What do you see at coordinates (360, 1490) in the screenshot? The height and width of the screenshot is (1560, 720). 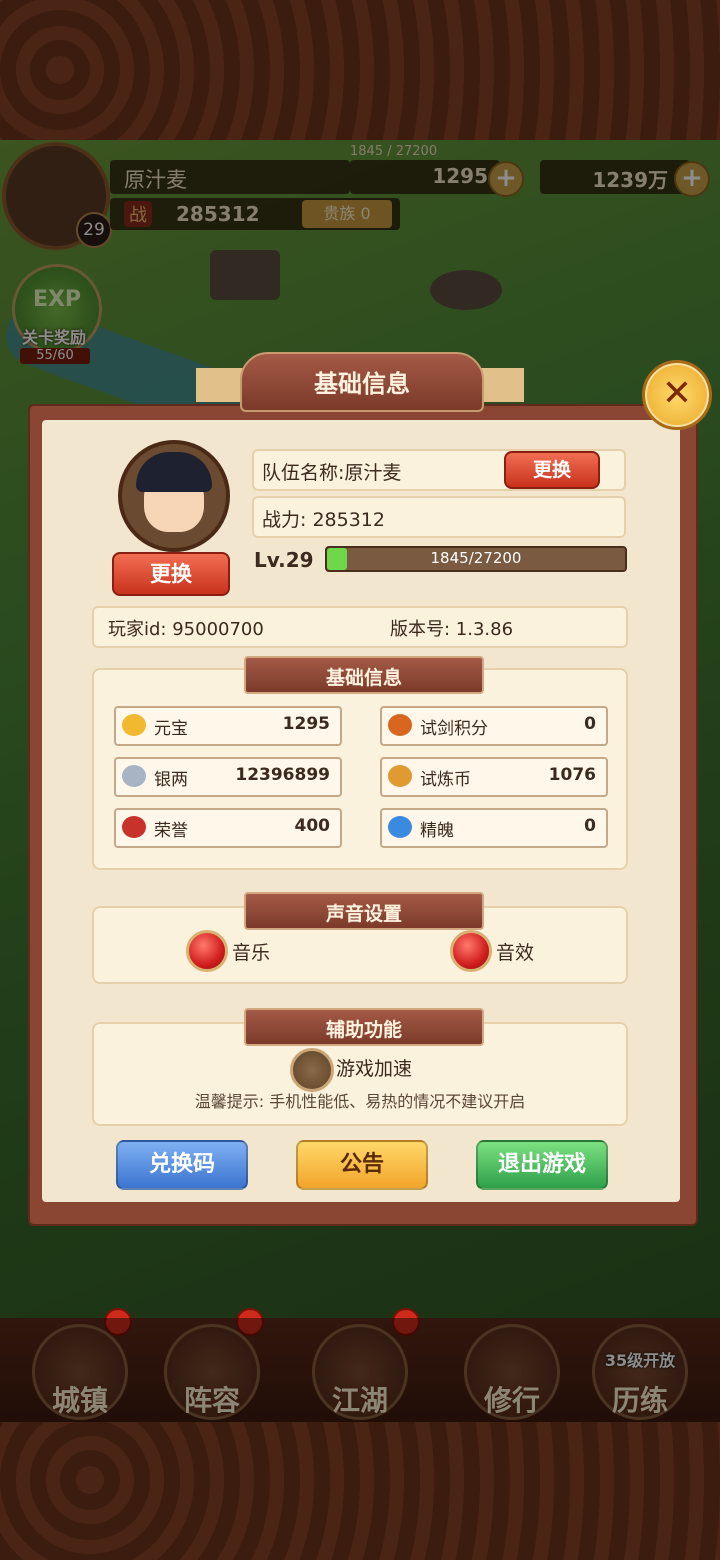 I see `background-bottom` at bounding box center [360, 1490].